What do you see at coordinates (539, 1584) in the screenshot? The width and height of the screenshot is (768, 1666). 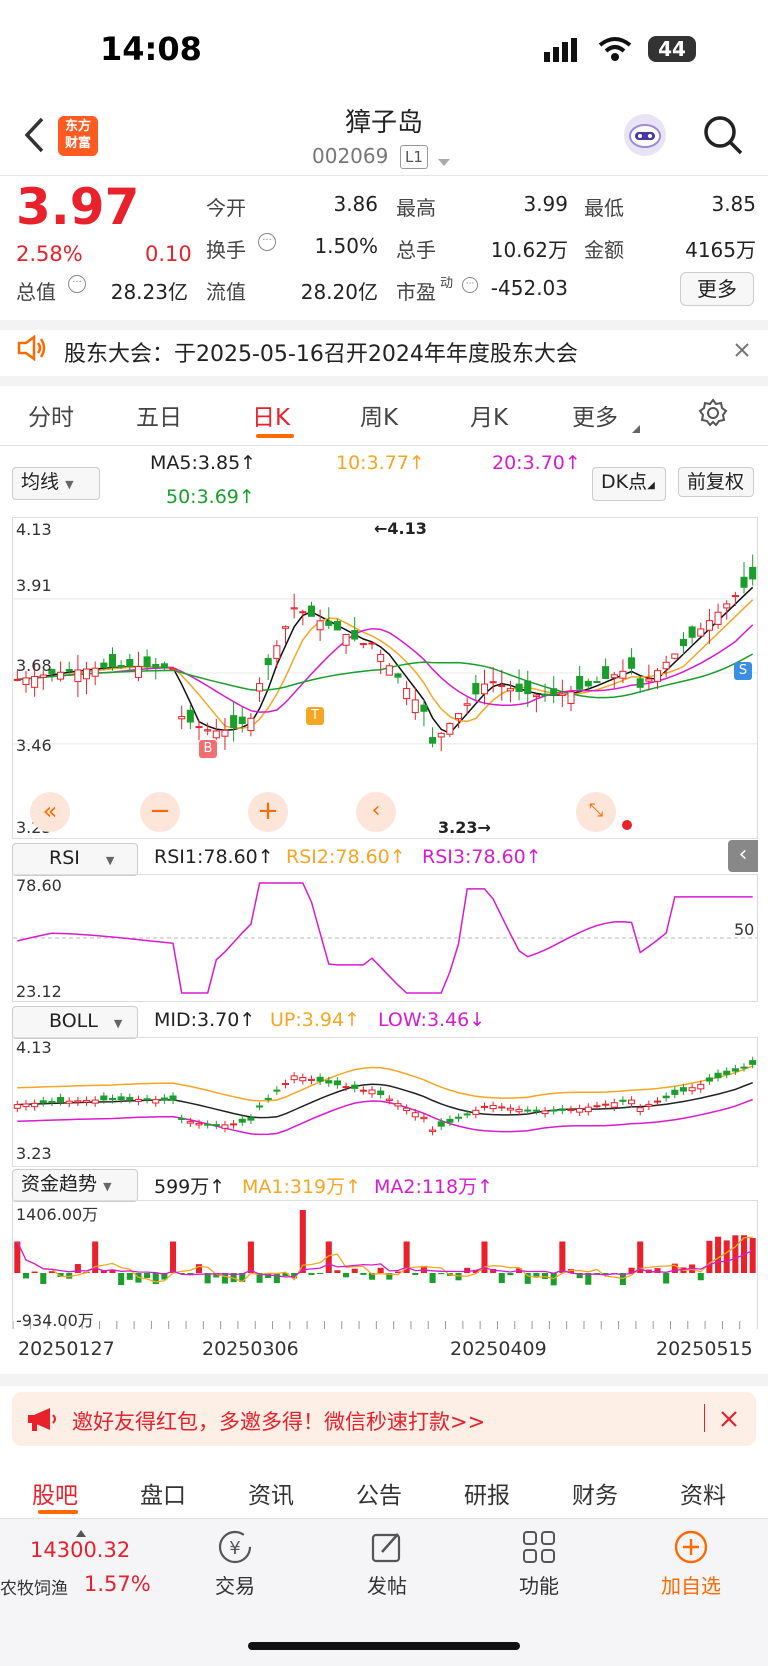 I see `nav-functions: 功能` at bounding box center [539, 1584].